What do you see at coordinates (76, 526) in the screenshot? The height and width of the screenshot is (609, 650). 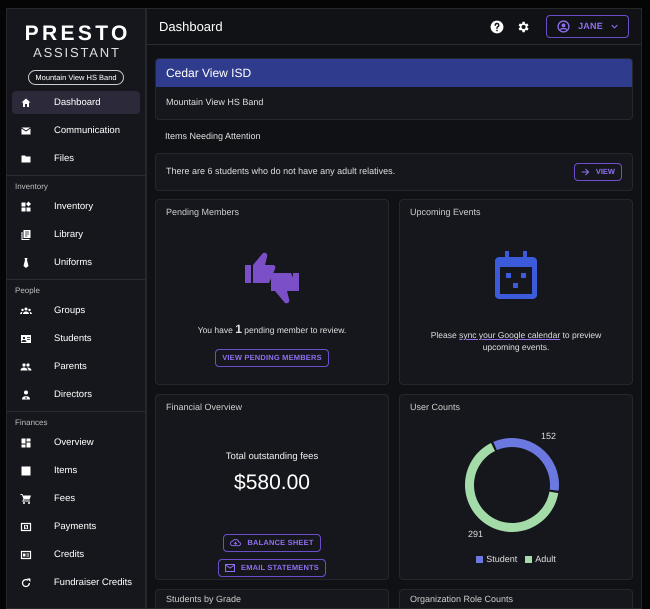 I see `sidebar-item: Payments` at bounding box center [76, 526].